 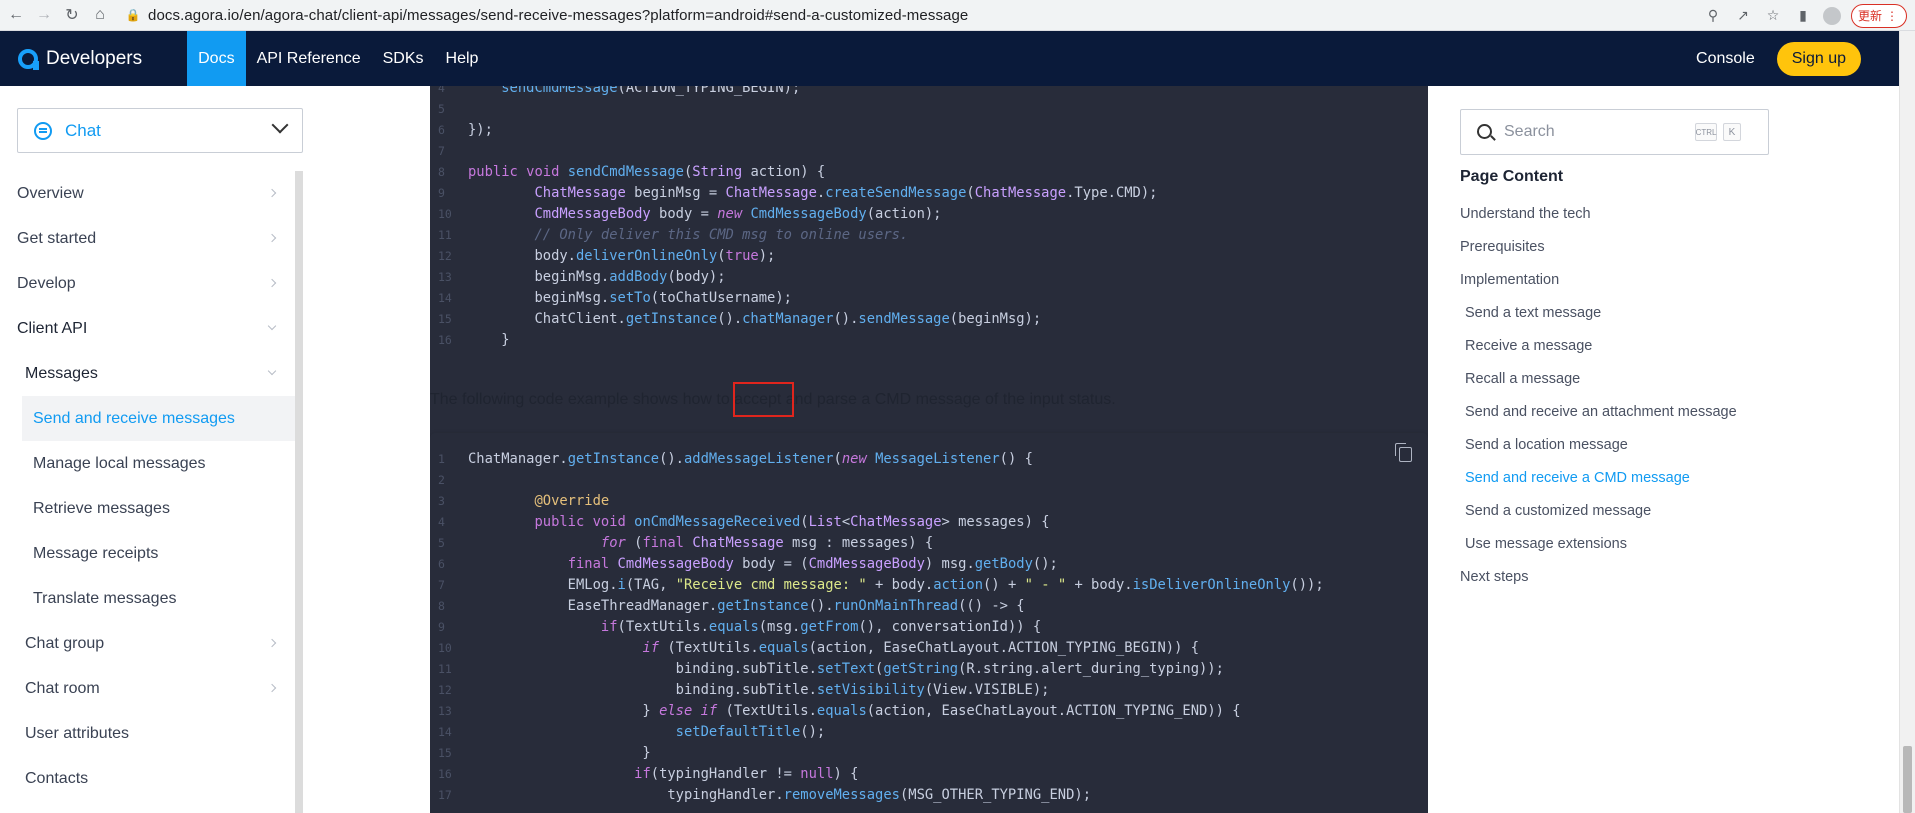 I want to click on sidebar-item-label: Develop, so click(x=46, y=283).